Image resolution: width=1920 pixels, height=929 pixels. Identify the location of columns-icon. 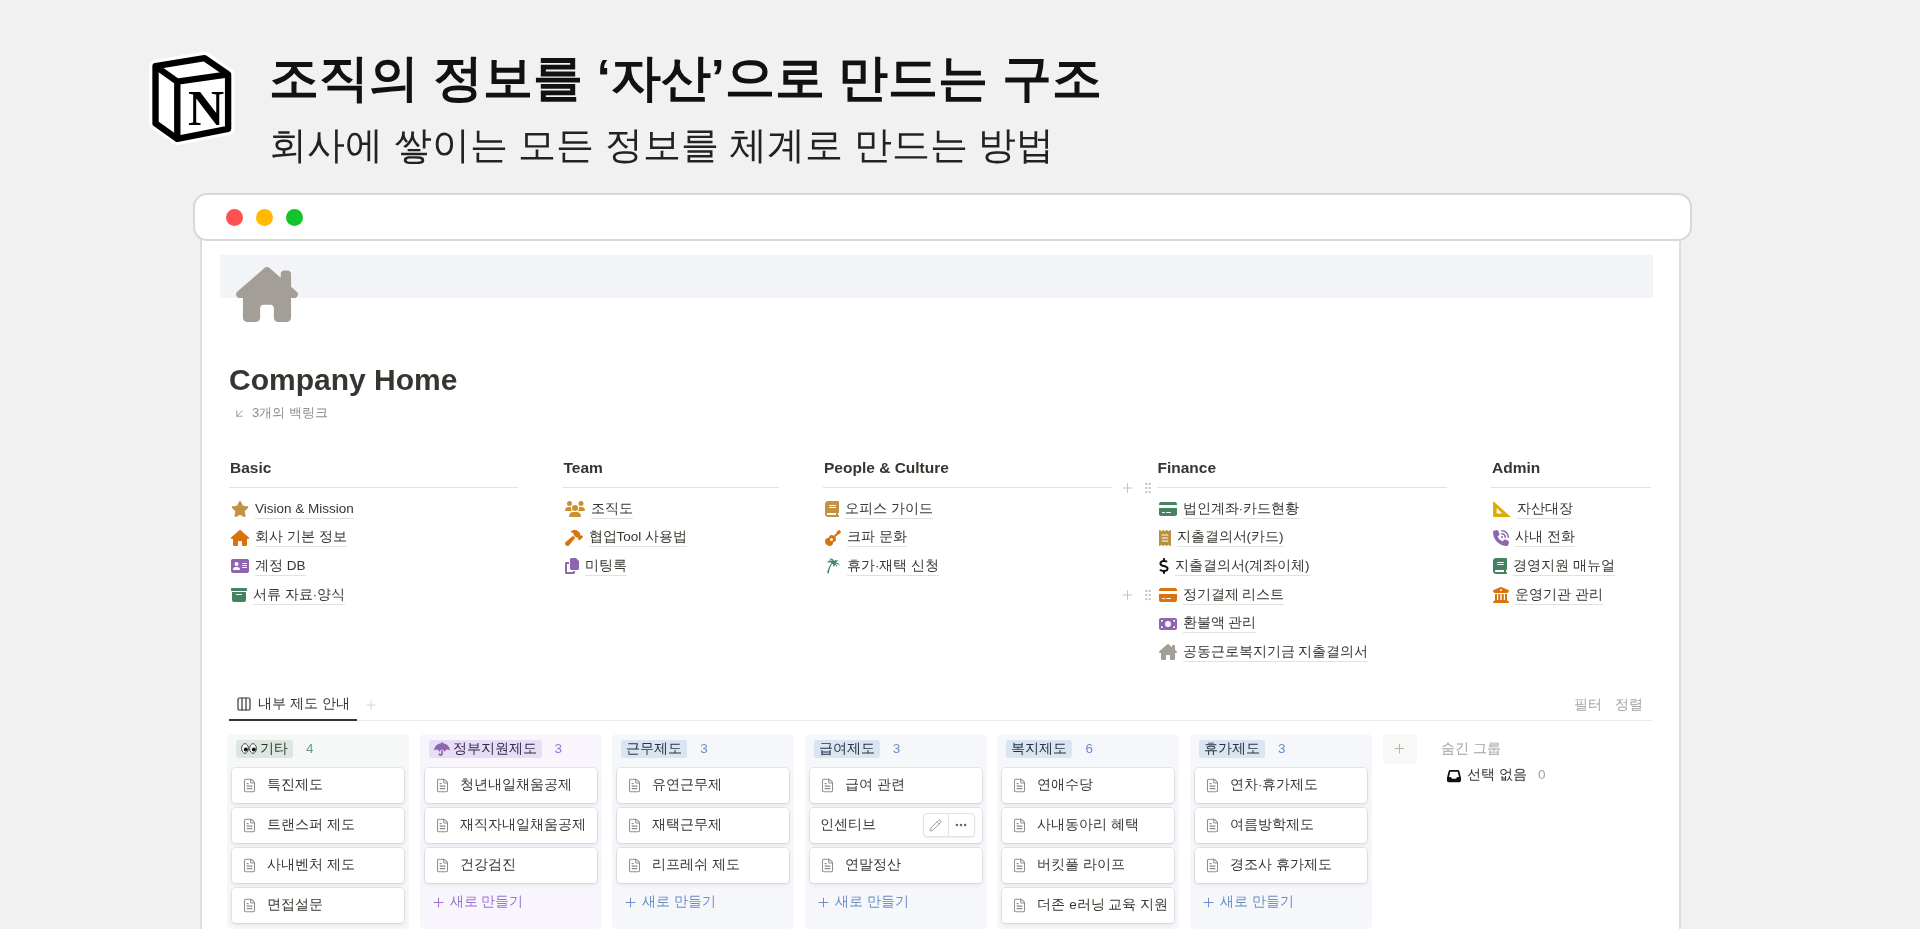
(244, 704).